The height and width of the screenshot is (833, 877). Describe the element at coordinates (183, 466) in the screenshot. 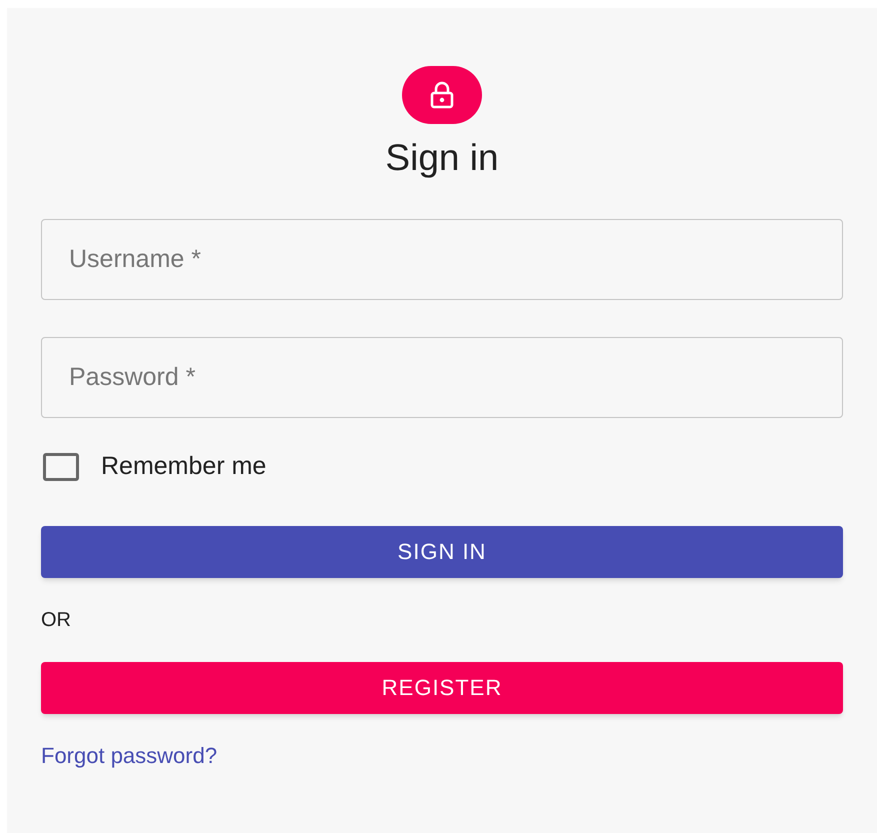

I see `remember-label: Remember me` at that location.